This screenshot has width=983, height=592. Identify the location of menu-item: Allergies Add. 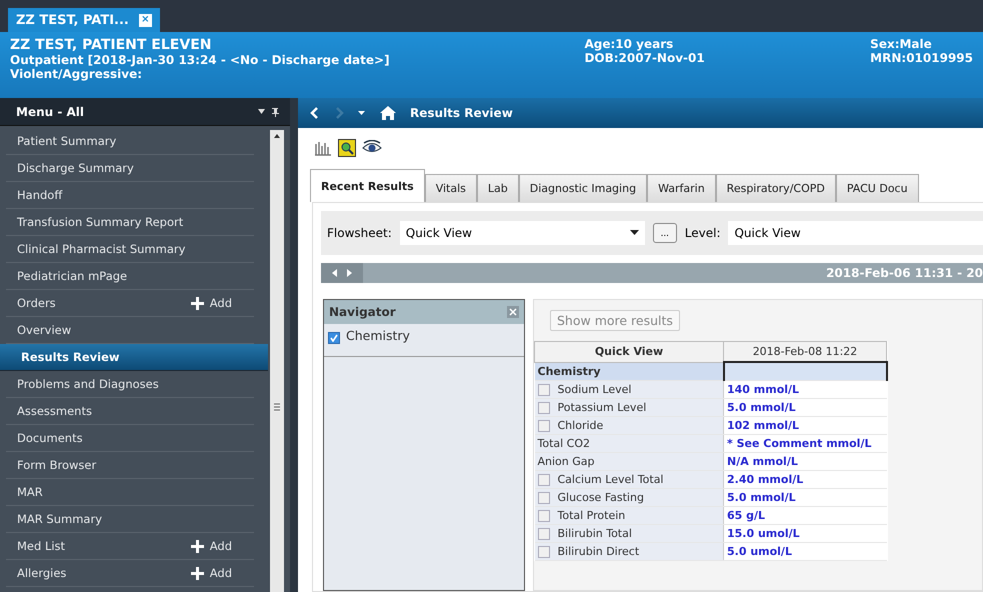
(130, 573).